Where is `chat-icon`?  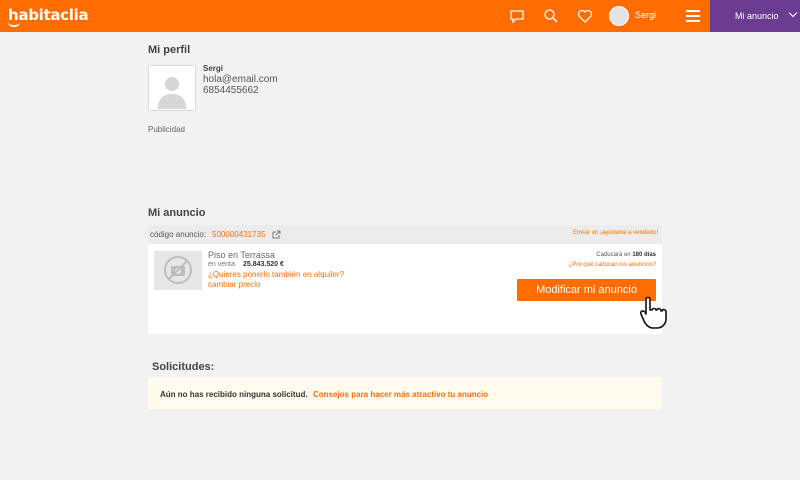 chat-icon is located at coordinates (517, 16).